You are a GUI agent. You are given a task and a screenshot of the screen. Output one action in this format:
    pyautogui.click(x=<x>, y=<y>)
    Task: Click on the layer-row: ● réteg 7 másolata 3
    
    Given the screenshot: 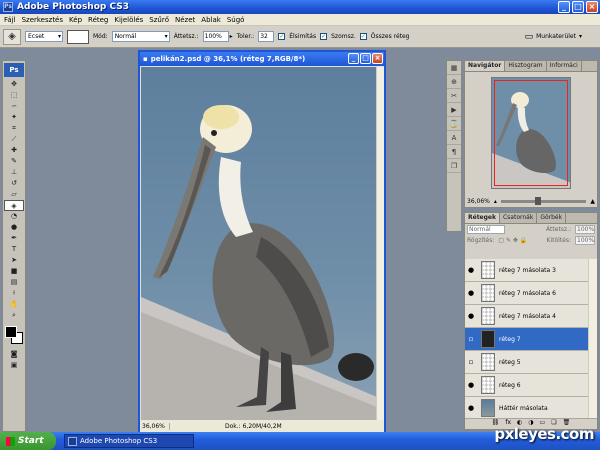 What is the action you would take?
    pyautogui.click(x=527, y=270)
    